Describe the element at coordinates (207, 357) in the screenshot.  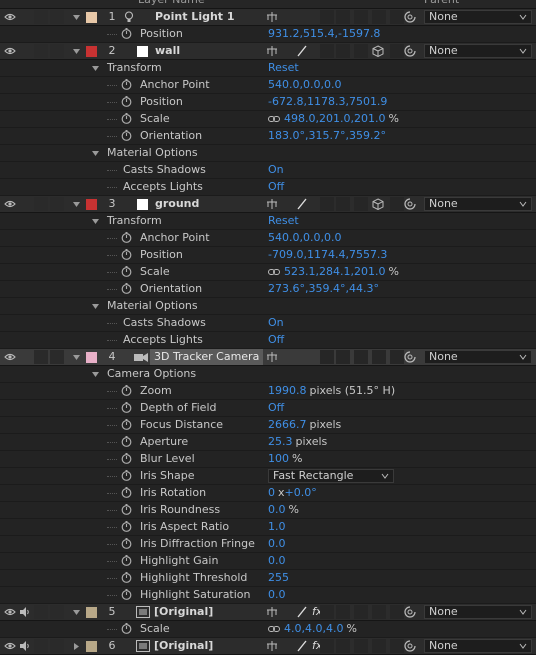
I see `layer-name: 3D Tracker Camera` at that location.